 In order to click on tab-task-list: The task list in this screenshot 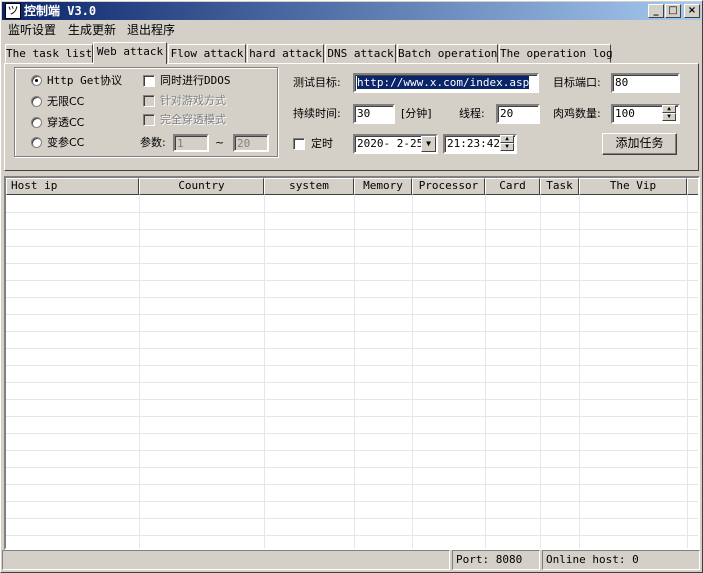, I will do `click(49, 53)`.